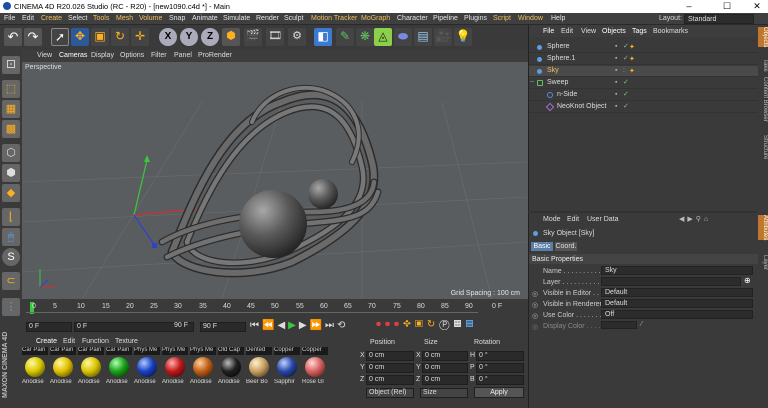  What do you see at coordinates (297, 37) in the screenshot?
I see `render-settings-icon: ⚙` at bounding box center [297, 37].